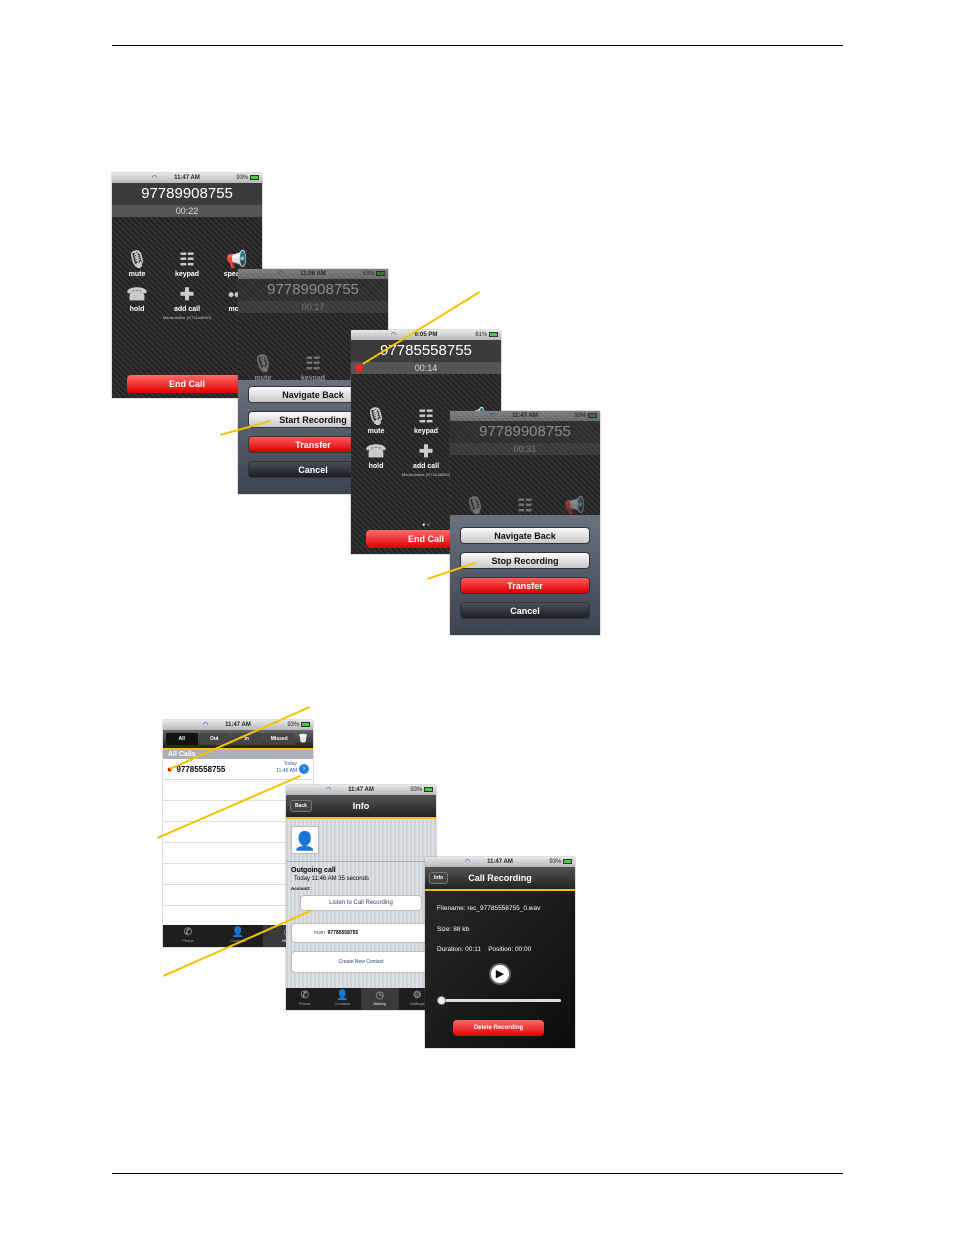 The width and height of the screenshot is (954, 1235). Describe the element at coordinates (417, 1003) in the screenshot. I see `label: Settings` at that location.